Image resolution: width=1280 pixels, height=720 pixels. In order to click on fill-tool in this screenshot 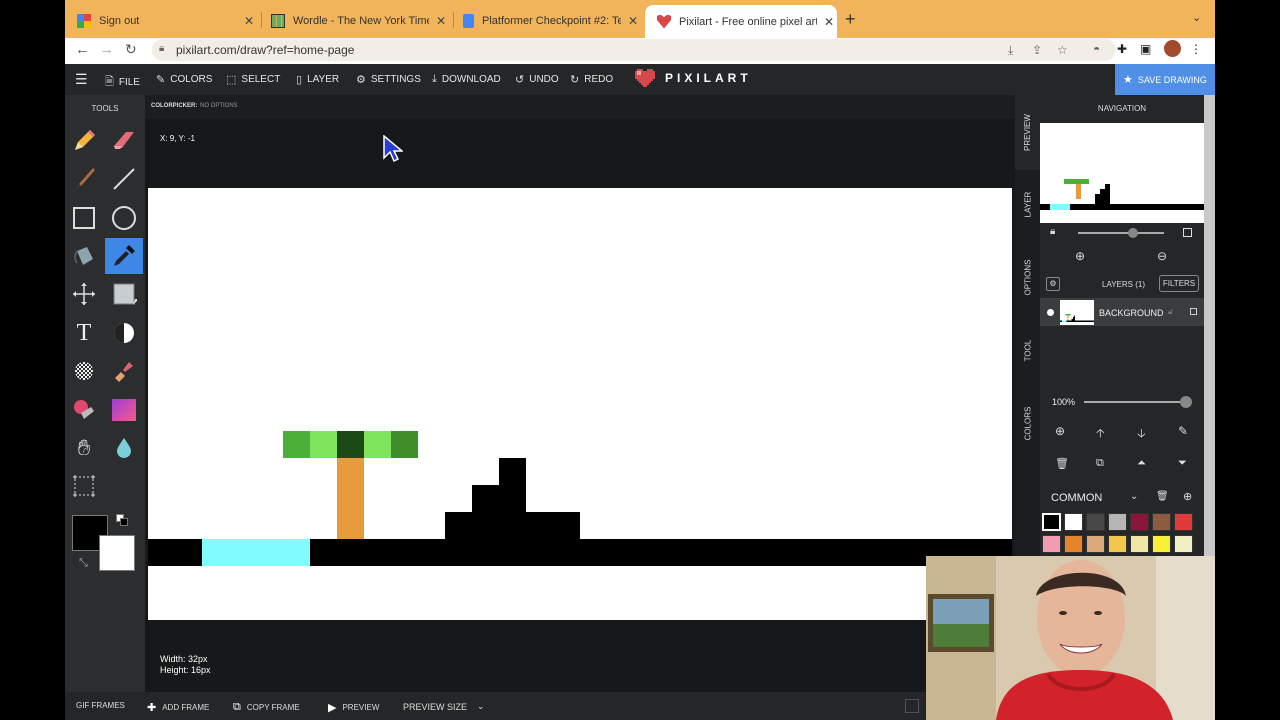, I will do `click(84, 256)`.